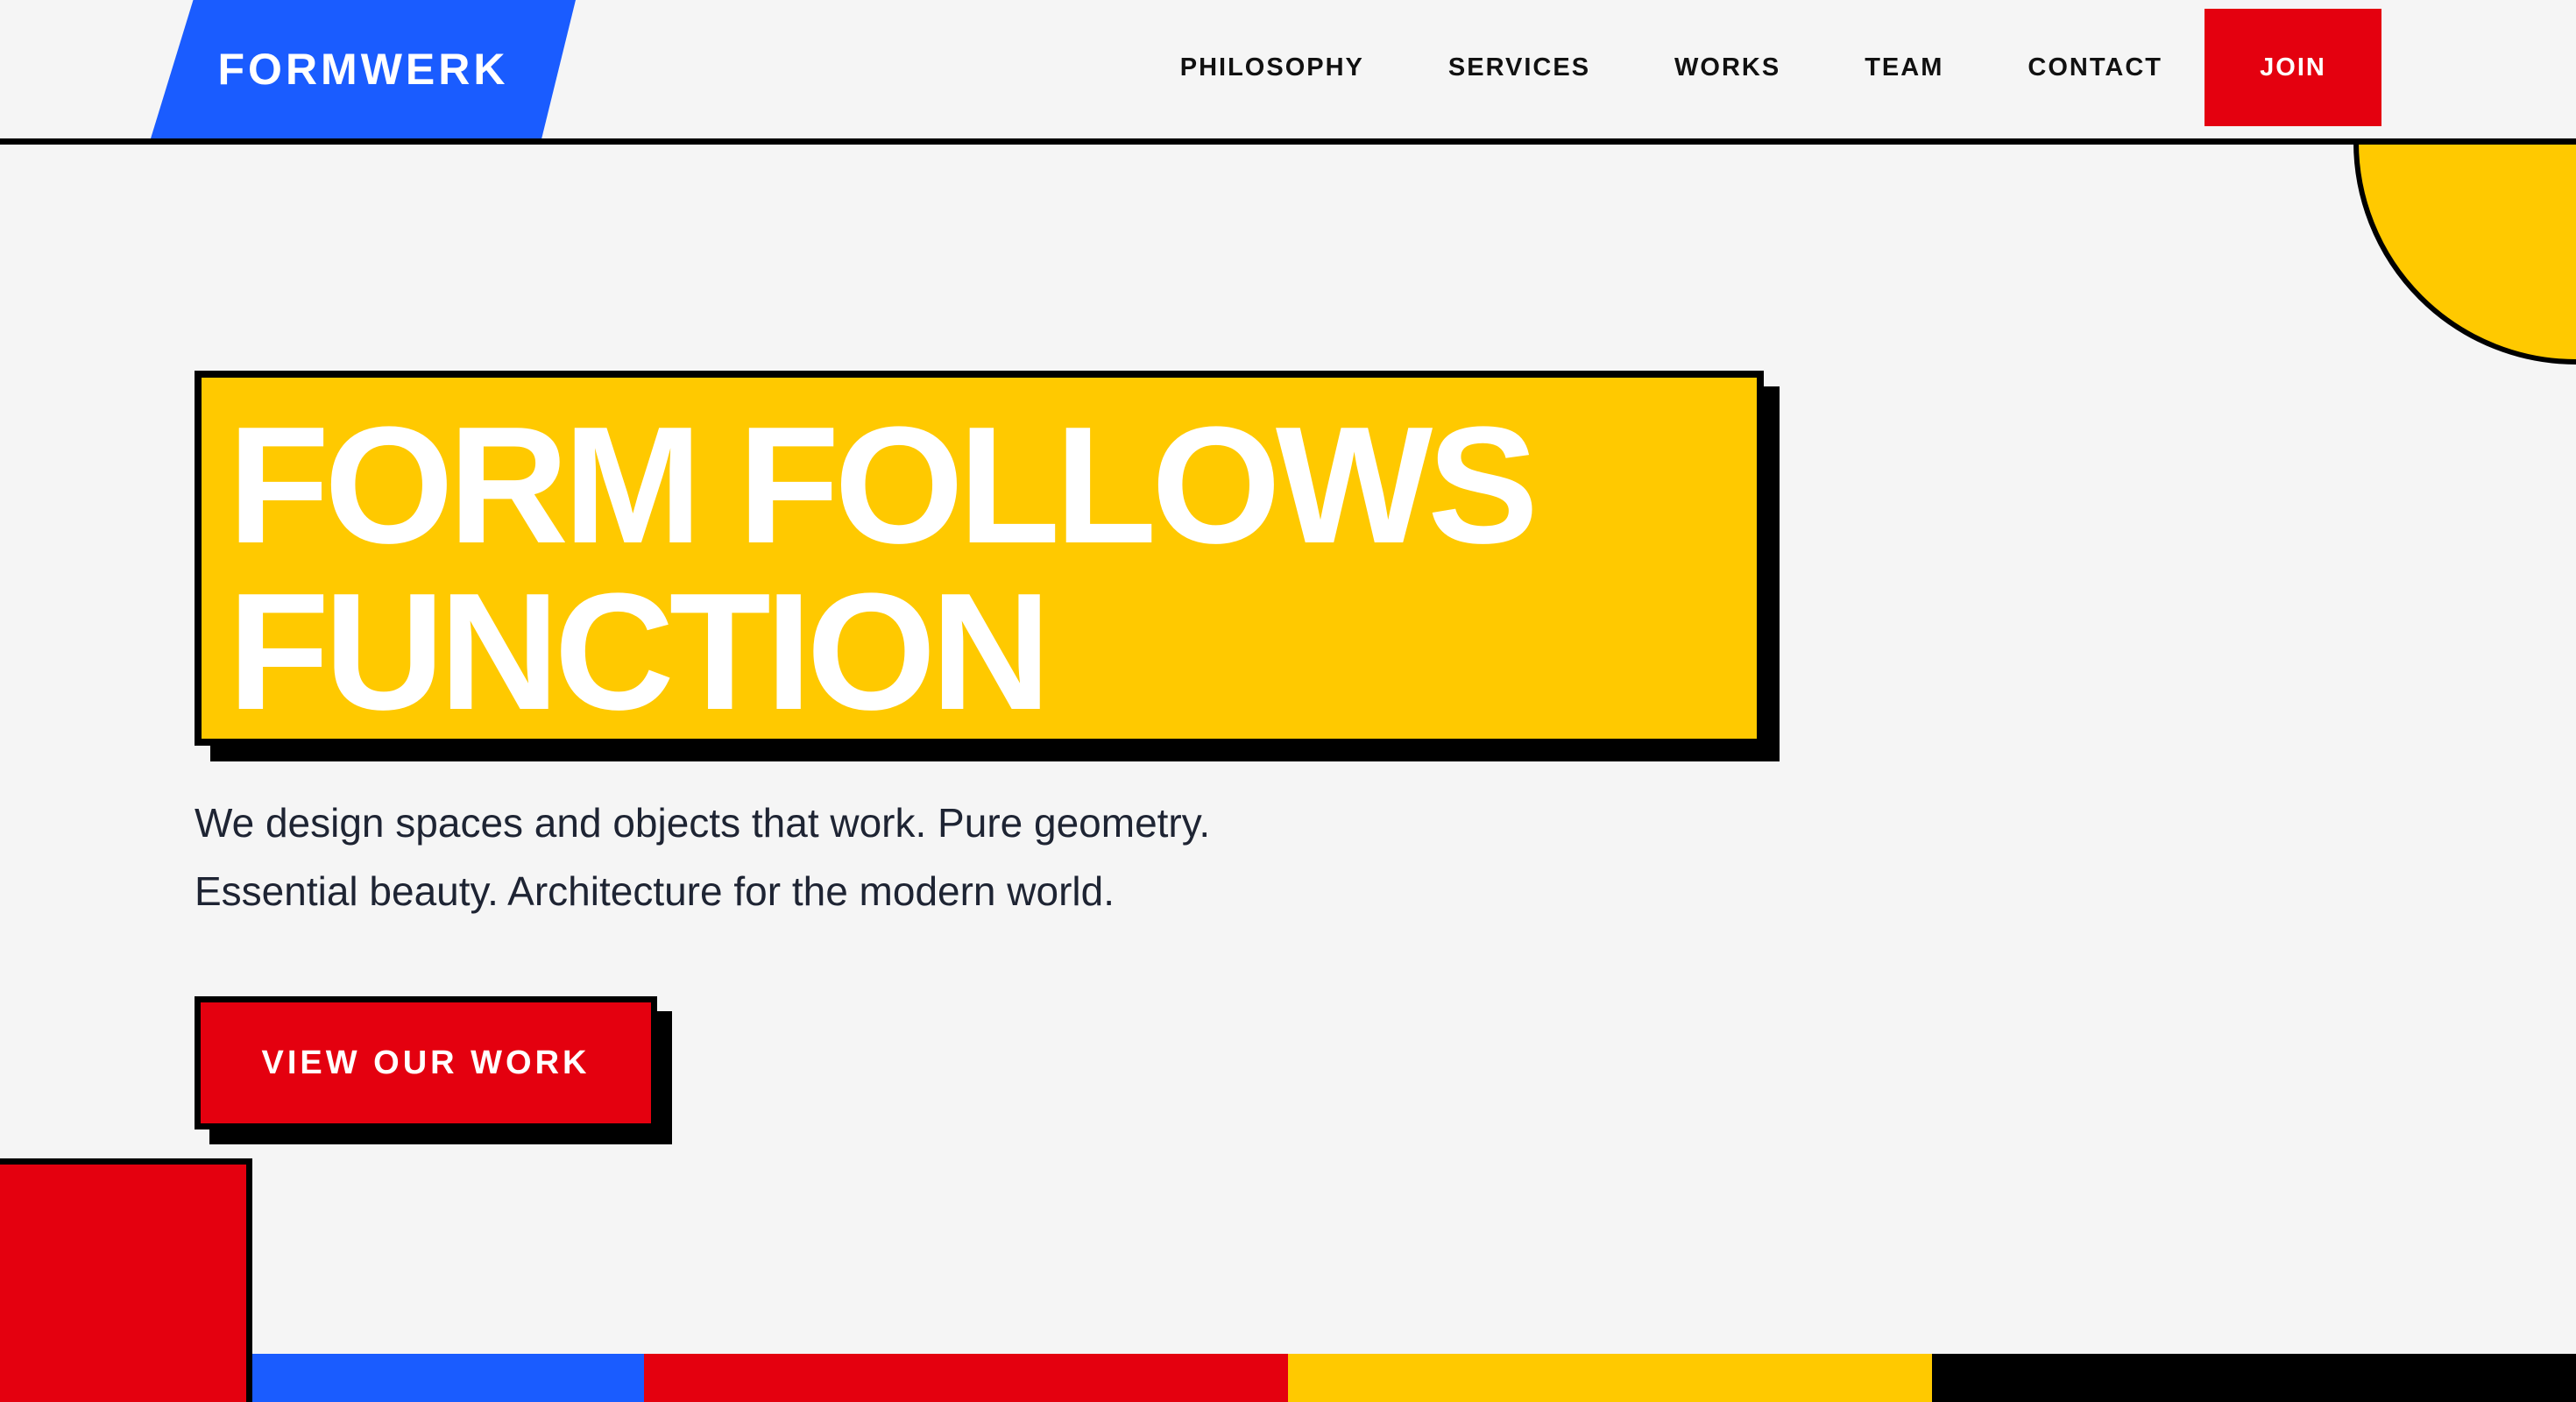  I want to click on bottom-color-bar, so click(1288, 1378).